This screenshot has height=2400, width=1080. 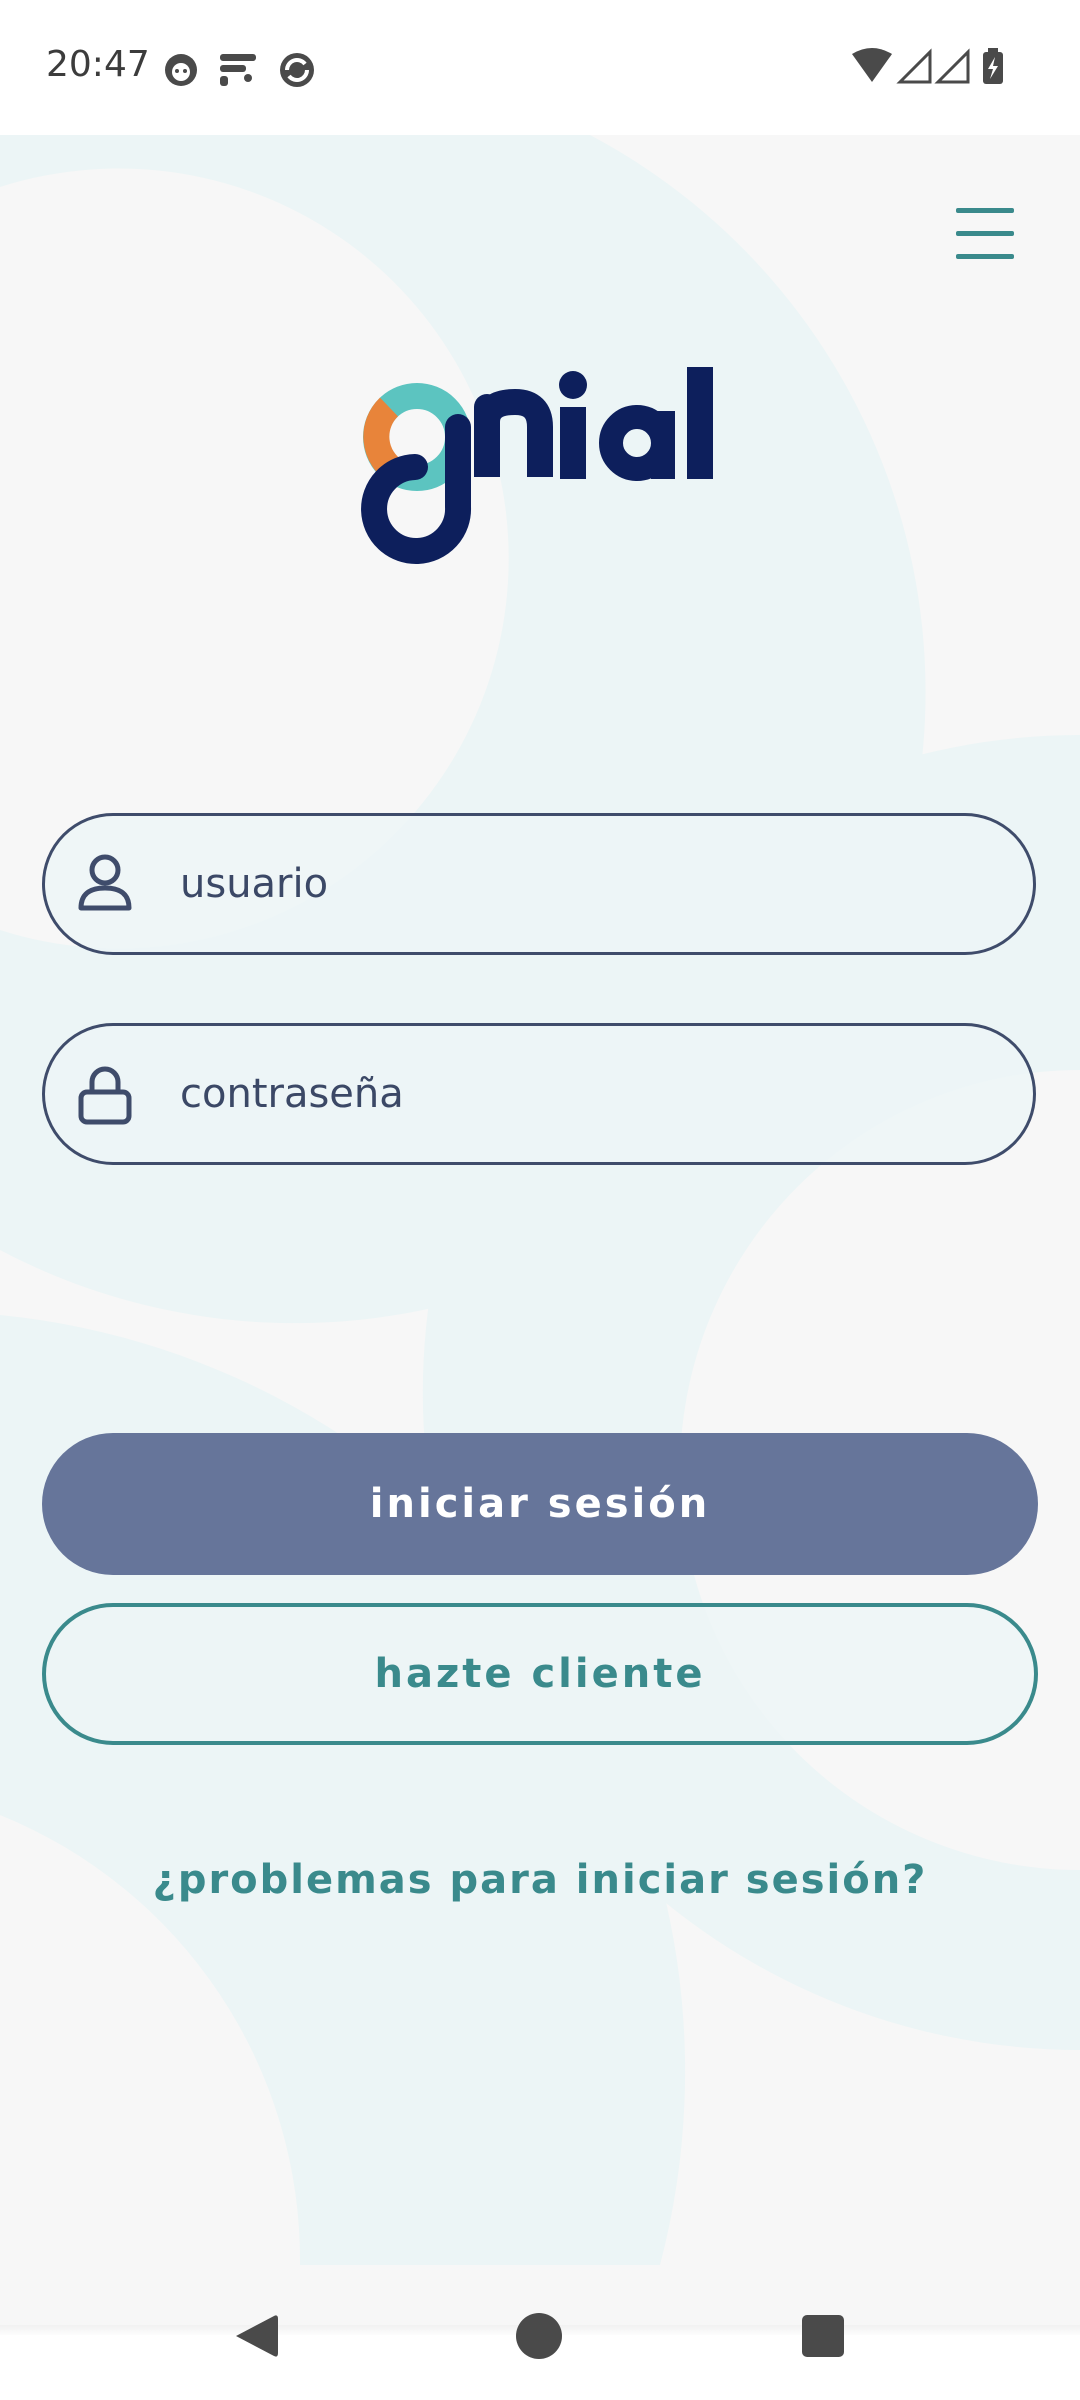 I want to click on password-input, so click(x=590, y=1094).